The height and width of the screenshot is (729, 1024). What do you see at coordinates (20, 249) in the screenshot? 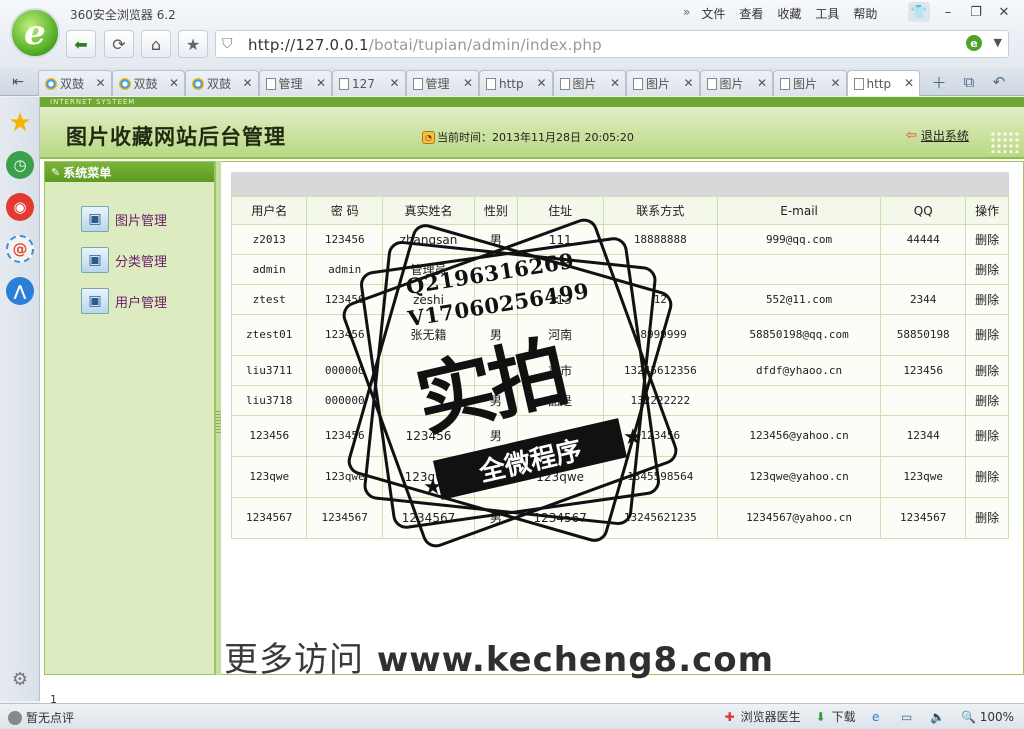
I see `mail-icon: @` at bounding box center [20, 249].